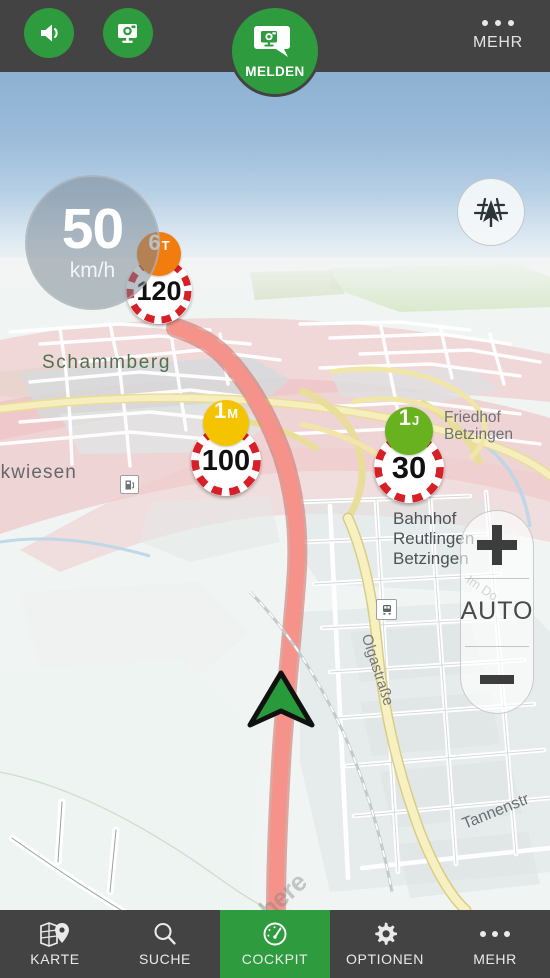 The width and height of the screenshot is (550, 978). I want to click on nav-item-suche: SUCHE, so click(165, 944).